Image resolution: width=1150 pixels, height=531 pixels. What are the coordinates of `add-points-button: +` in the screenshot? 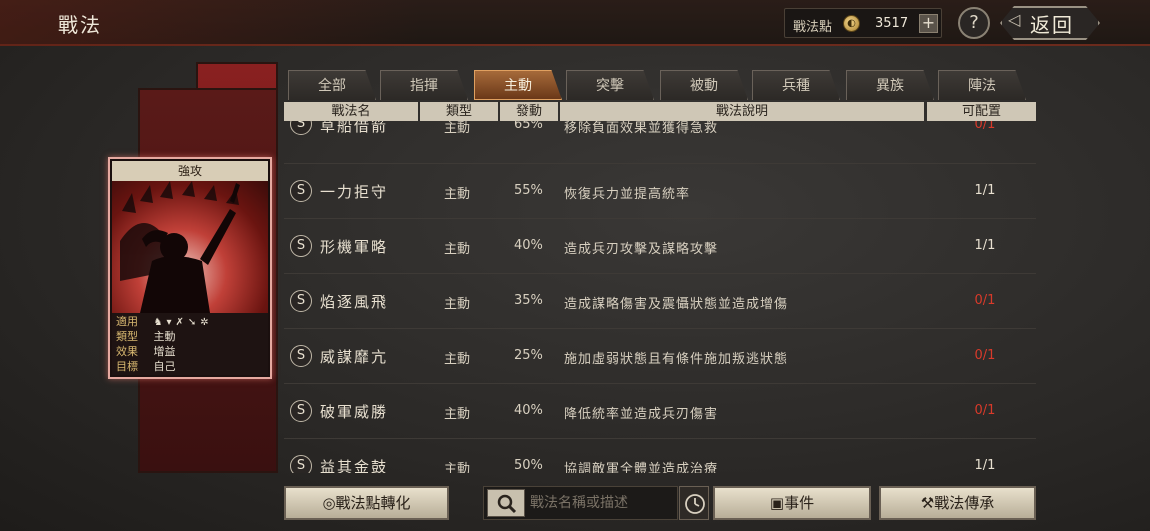 It's located at (928, 23).